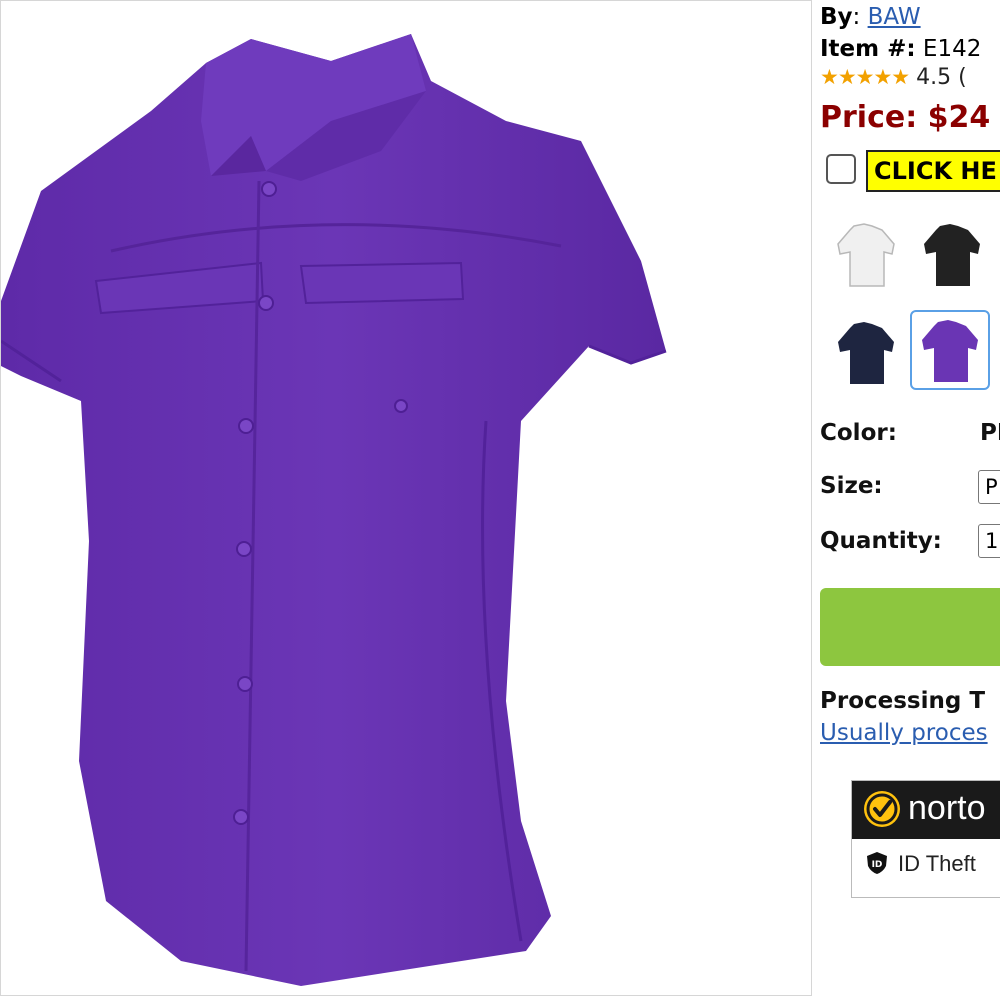  I want to click on id-theft-text: ID Theft, so click(937, 863).